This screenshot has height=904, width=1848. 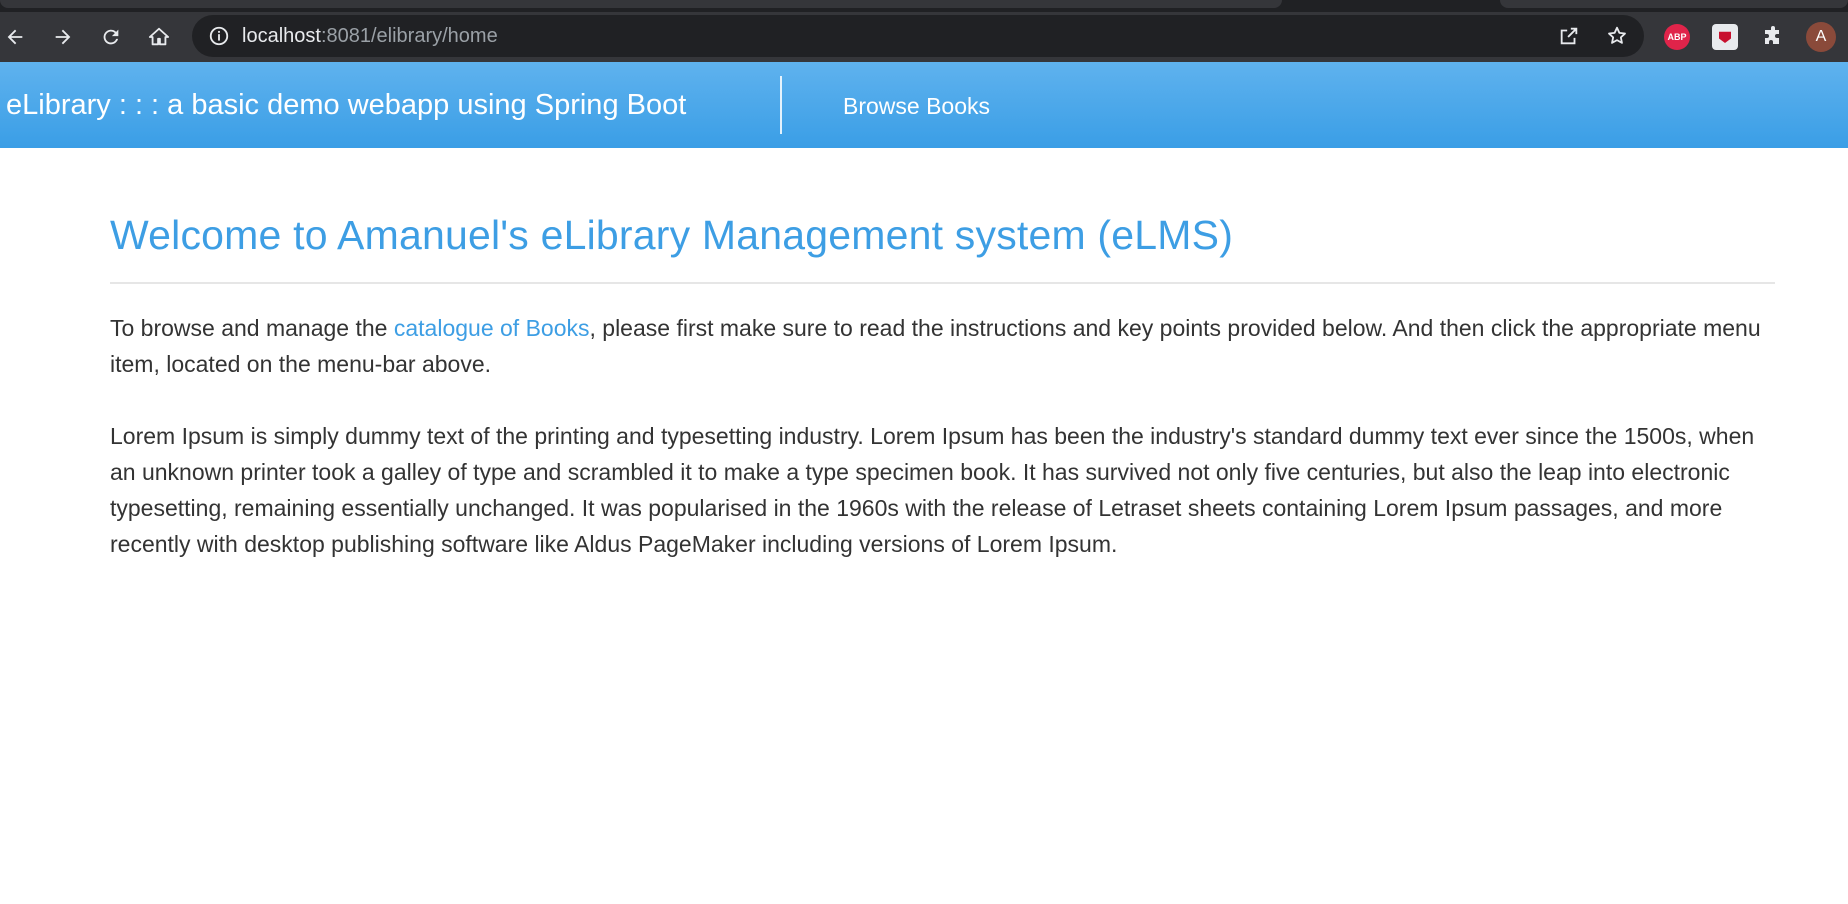 I want to click on shield-icon, so click(x=1725, y=37).